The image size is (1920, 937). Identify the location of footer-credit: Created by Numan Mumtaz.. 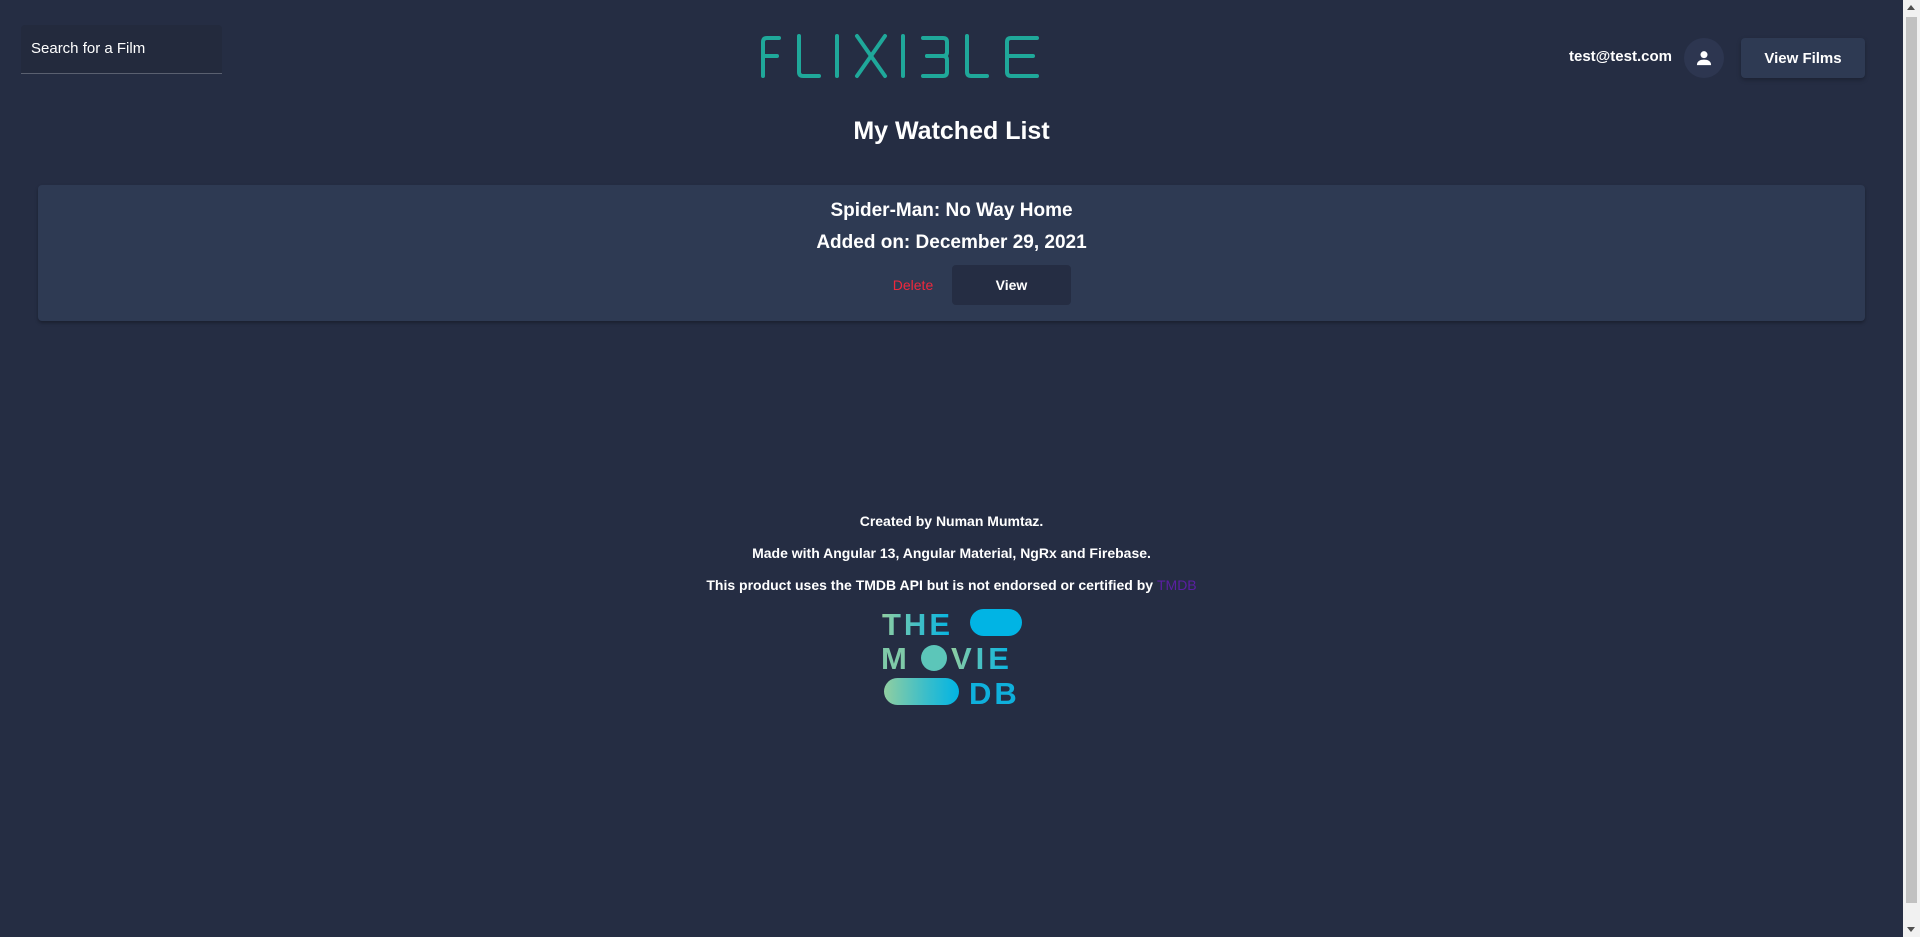
(951, 521).